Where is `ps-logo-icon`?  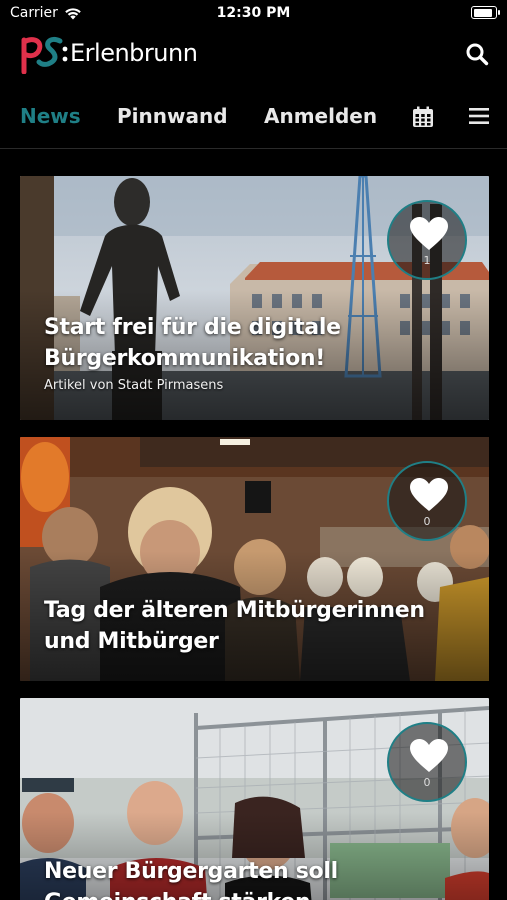 ps-logo-icon is located at coordinates (44, 55).